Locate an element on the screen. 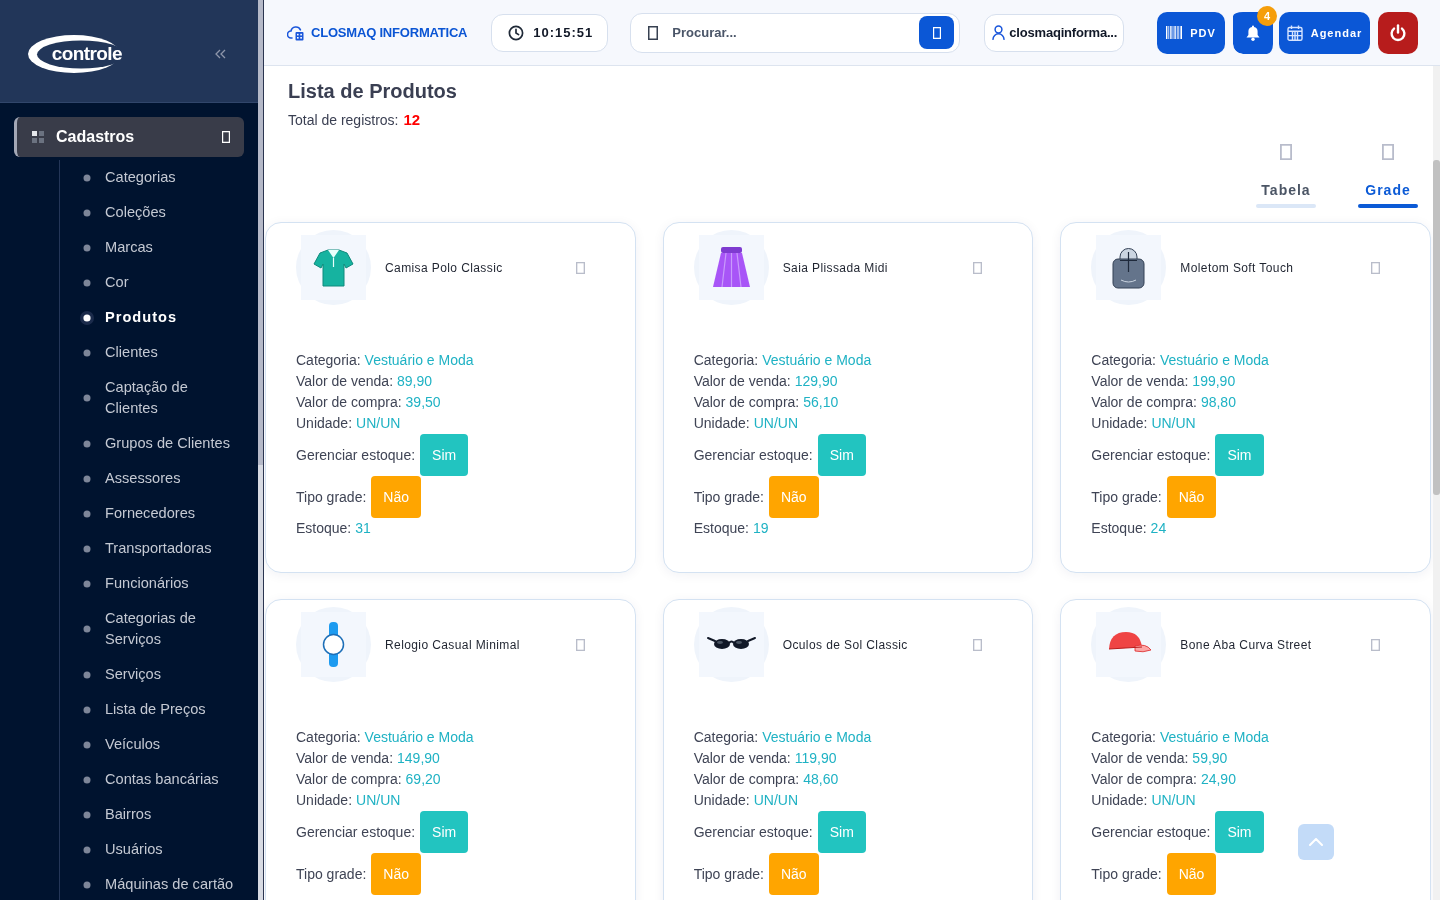 This screenshot has height=900, width=1440. field-value: 89,90 is located at coordinates (415, 381).